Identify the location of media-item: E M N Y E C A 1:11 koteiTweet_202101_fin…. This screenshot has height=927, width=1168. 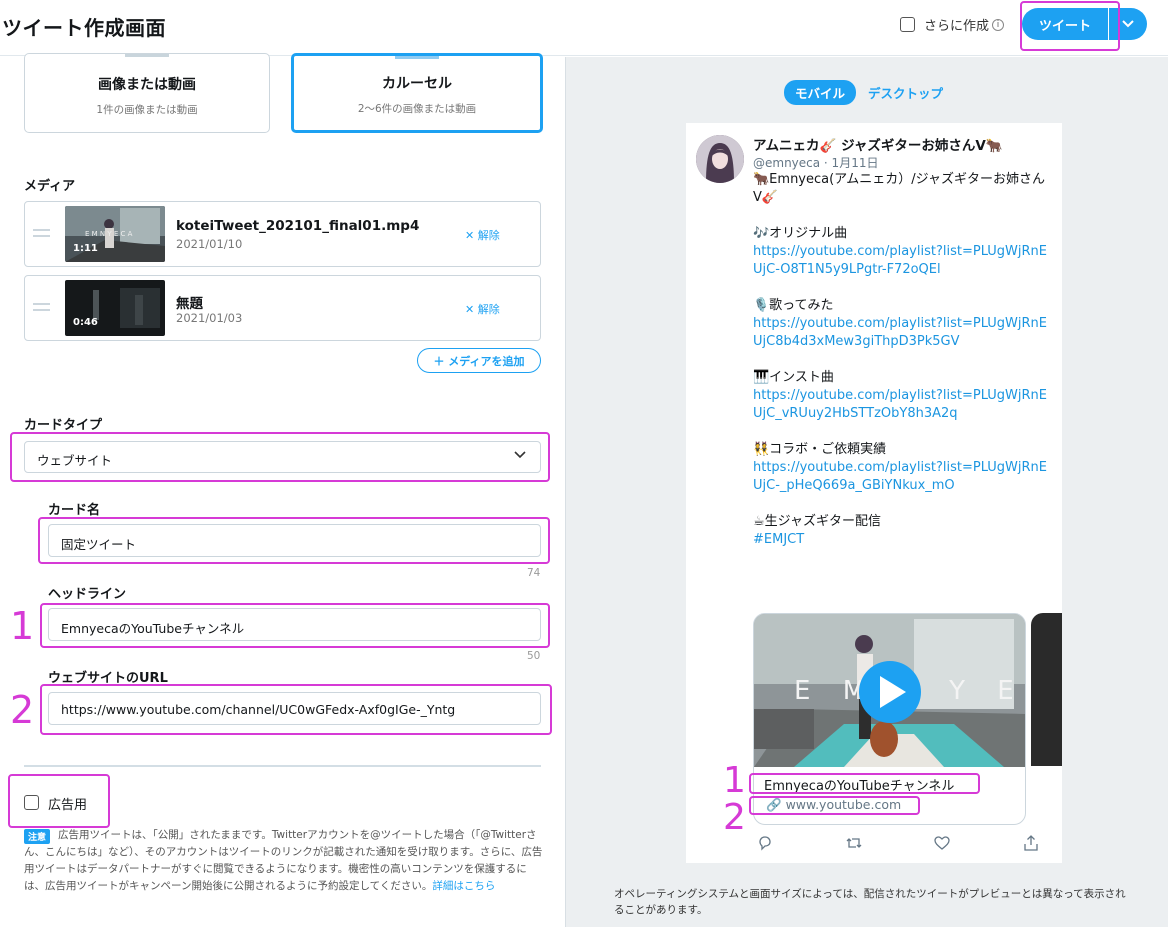
(282, 234).